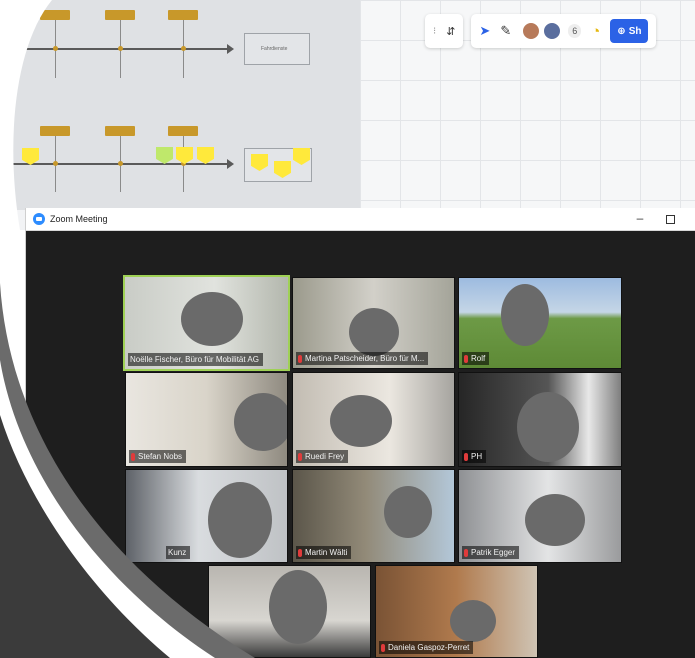 The image size is (695, 658). I want to click on cursor-icon: ➤, so click(484, 31).